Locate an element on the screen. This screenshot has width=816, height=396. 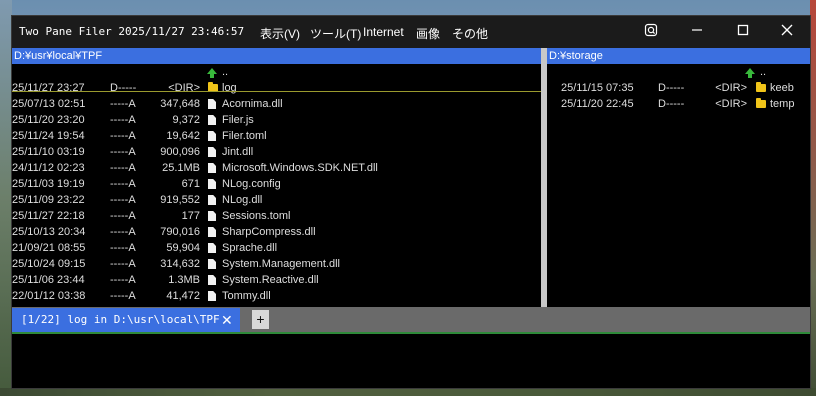
entry-name: log is located at coordinates (229, 88).